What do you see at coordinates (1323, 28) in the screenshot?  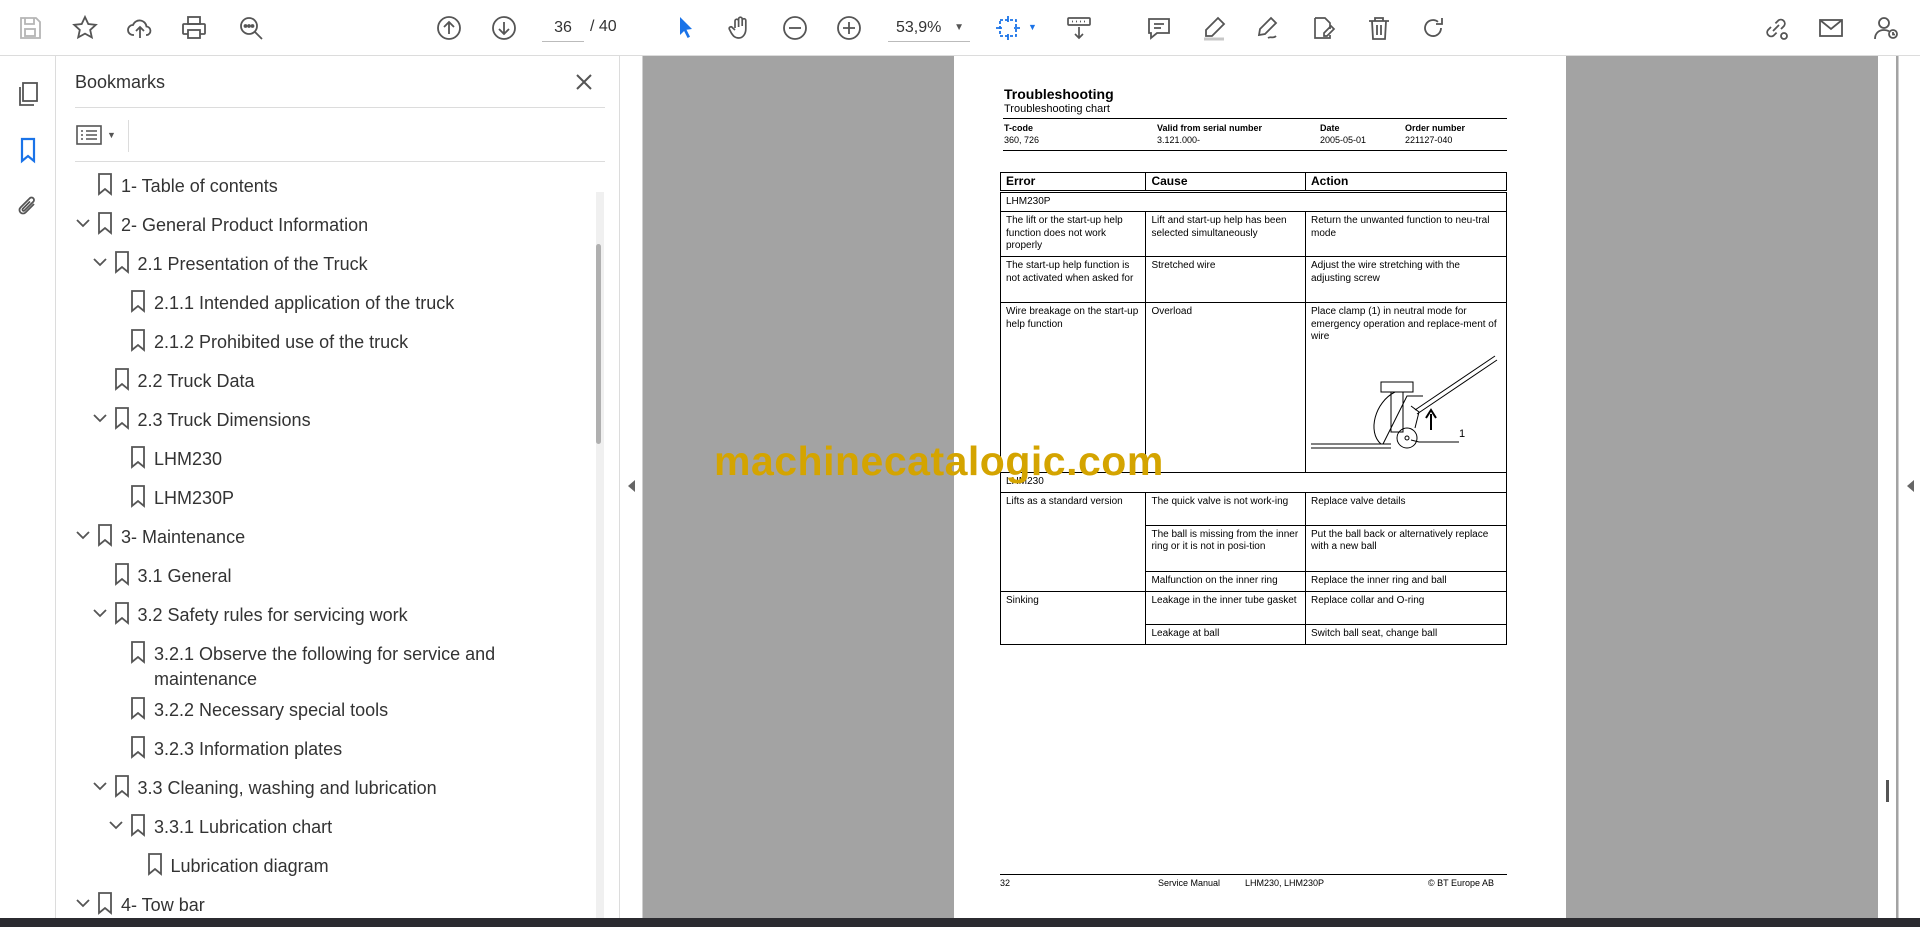 I see `edit-text-icon` at bounding box center [1323, 28].